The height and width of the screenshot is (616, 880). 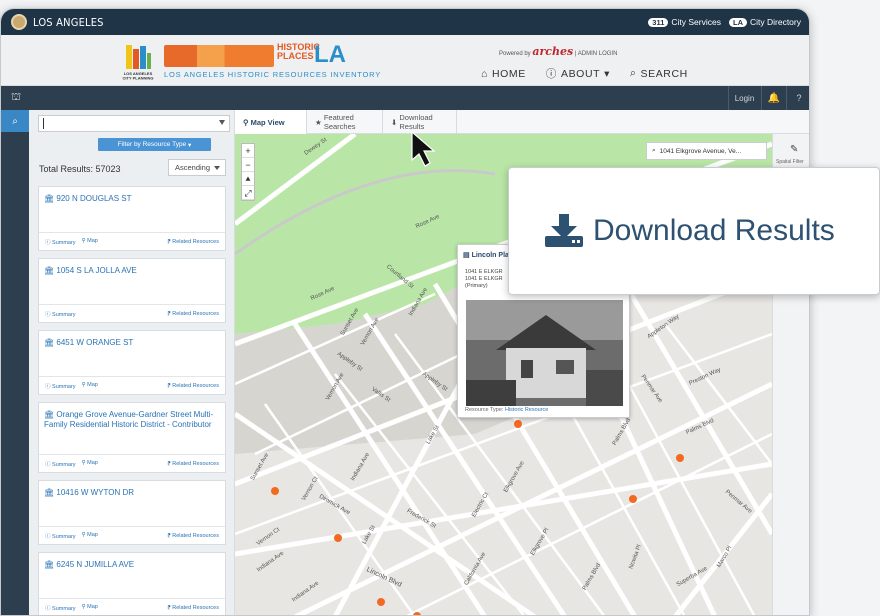 What do you see at coordinates (68, 22) in the screenshot?
I see `city-brand: LOS ANGELES` at bounding box center [68, 22].